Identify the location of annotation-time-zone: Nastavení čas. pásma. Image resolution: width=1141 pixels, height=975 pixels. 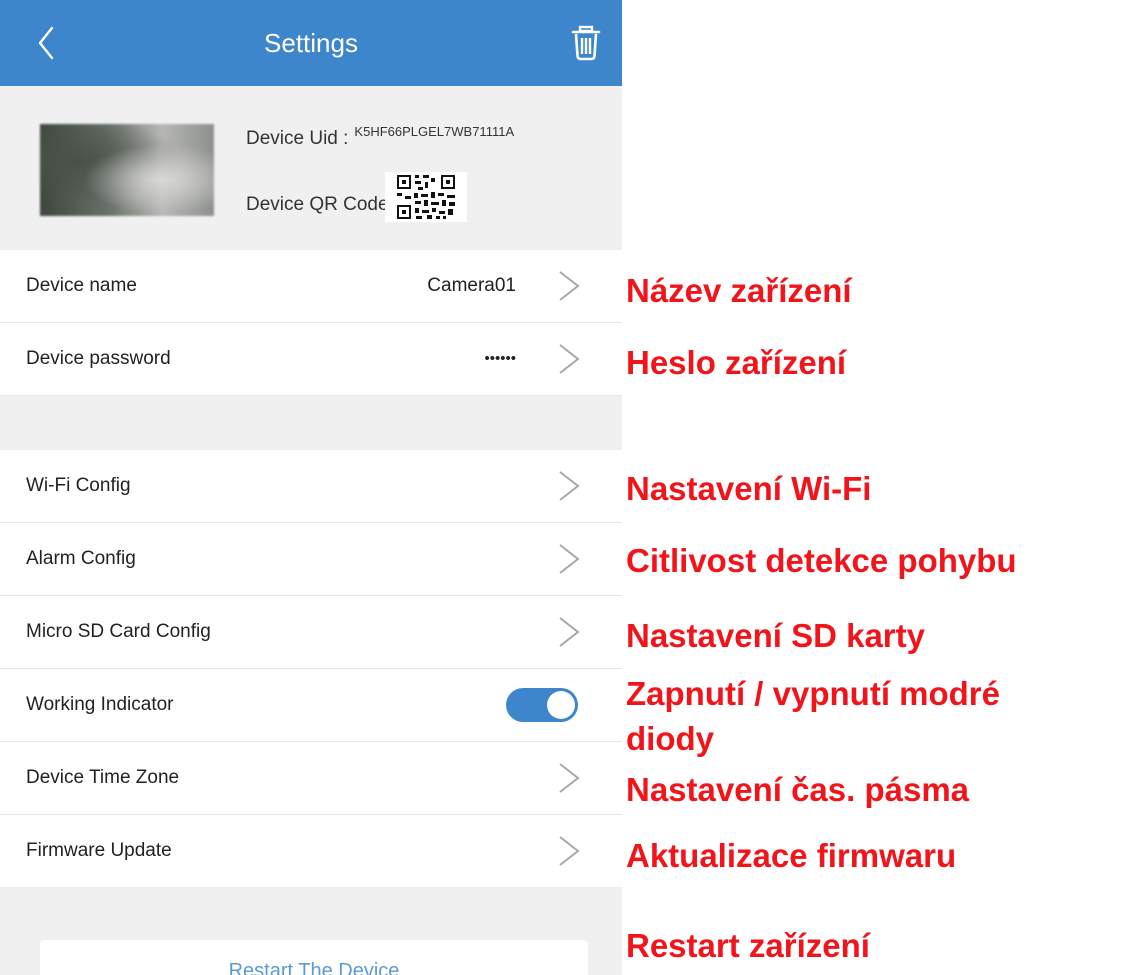
(798, 789).